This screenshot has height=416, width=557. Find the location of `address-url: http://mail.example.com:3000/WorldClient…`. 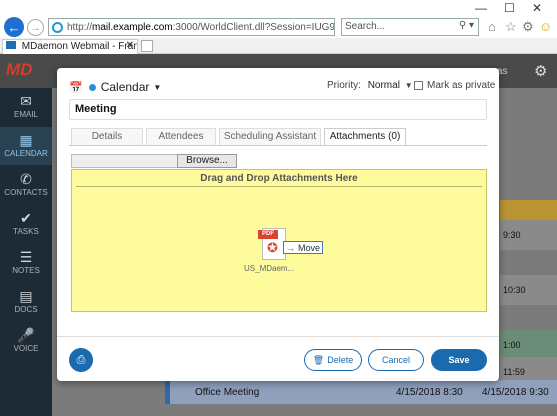

address-url: http://mail.example.com:3000/WorldClient… is located at coordinates (201, 27).